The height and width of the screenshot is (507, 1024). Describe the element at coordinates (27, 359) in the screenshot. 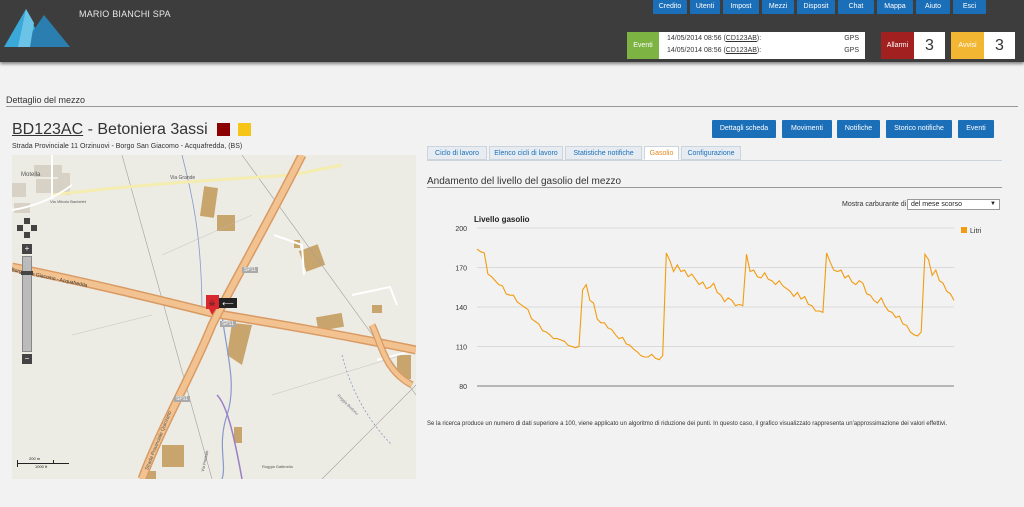

I see `map-zoom-out-button: −` at that location.